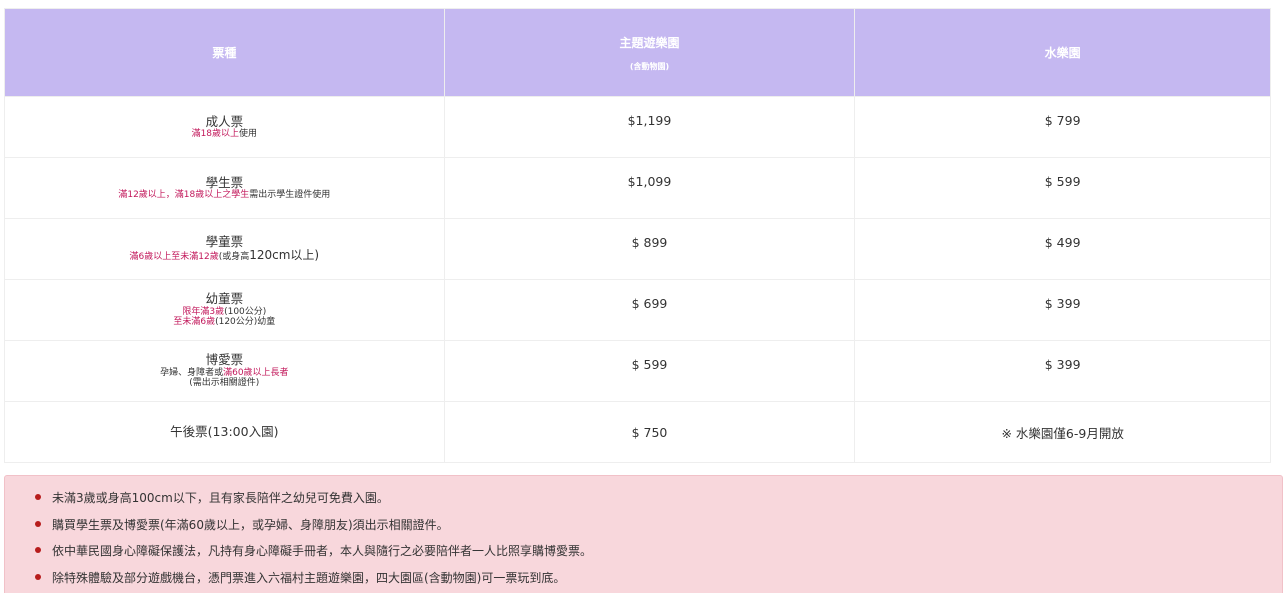 The width and height of the screenshot is (1287, 593). I want to click on ticket-condition-text: (需出示相關證件), so click(224, 383).